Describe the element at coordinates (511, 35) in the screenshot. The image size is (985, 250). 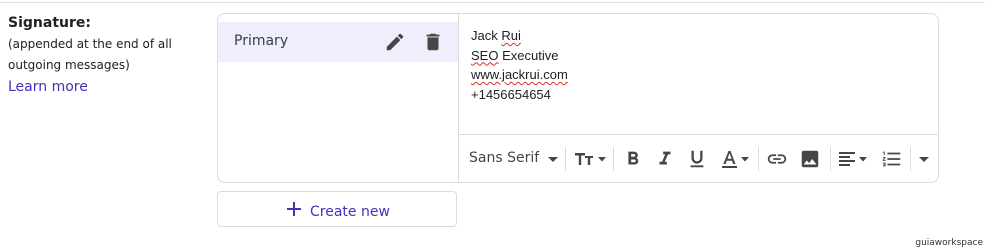
I see `spellcheck-underline: Rui` at that location.